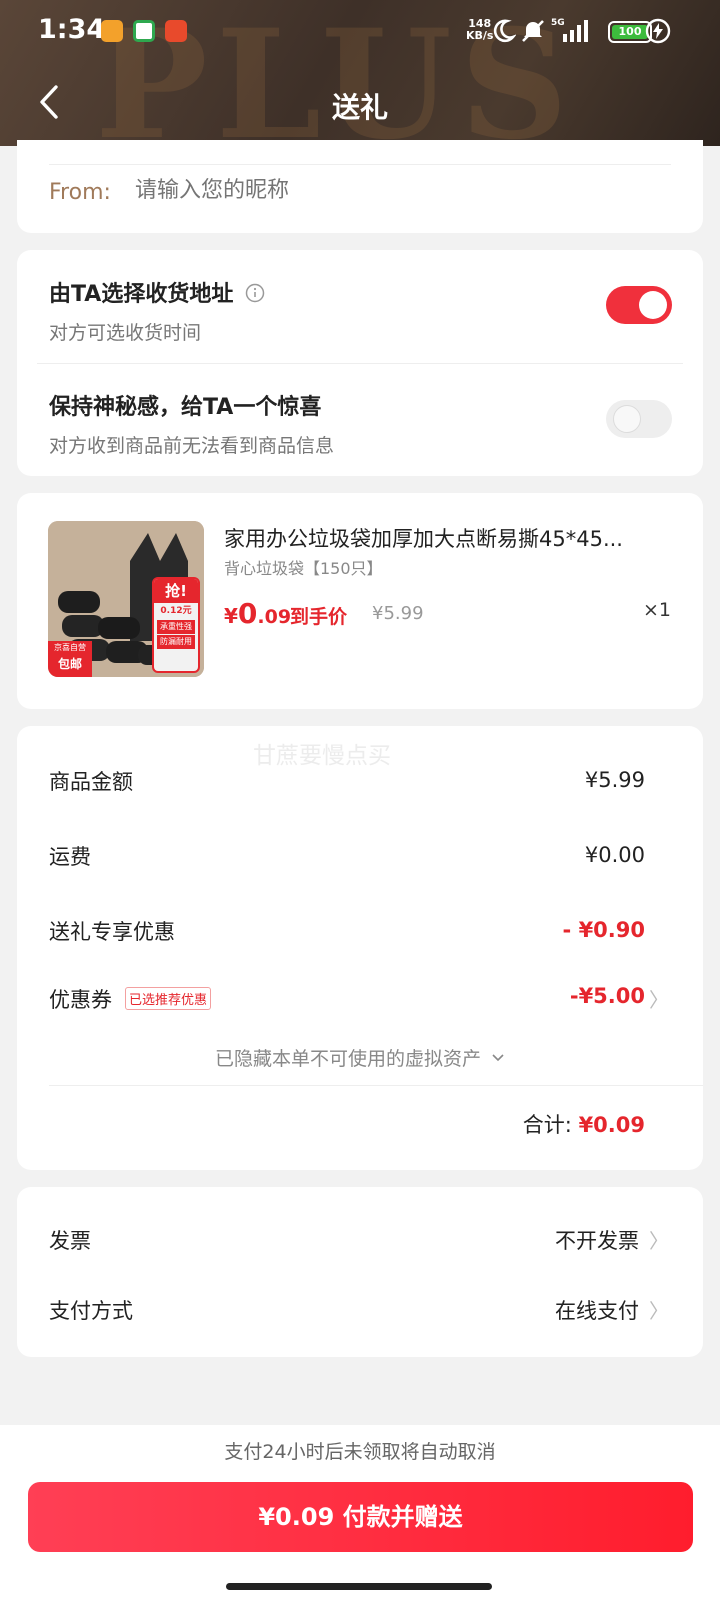  I want to click on payment-method-value: 在线支付, so click(597, 1311).